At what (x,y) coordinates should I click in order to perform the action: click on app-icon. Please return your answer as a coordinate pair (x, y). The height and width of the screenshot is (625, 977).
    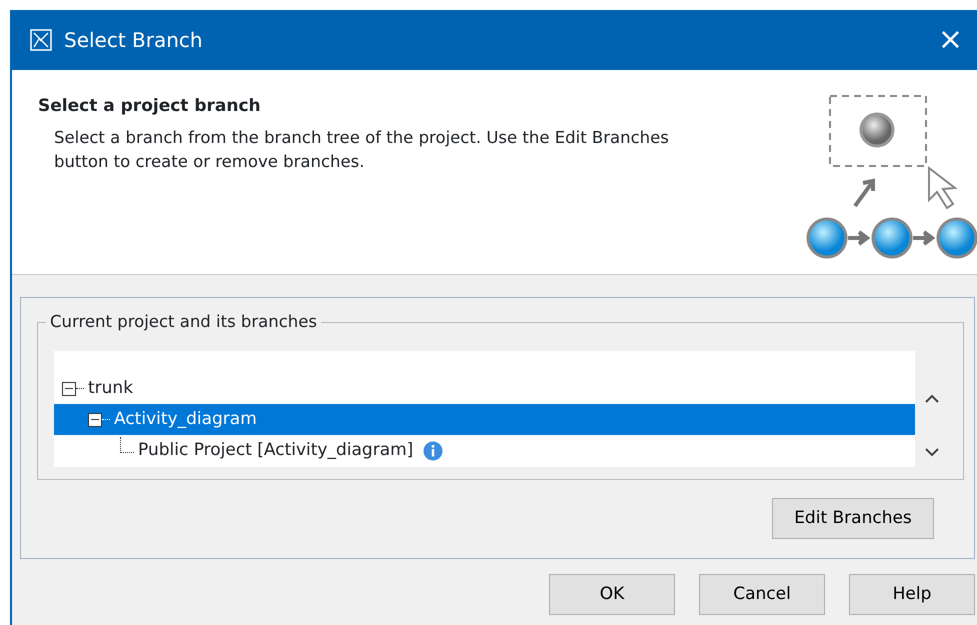
    Looking at the image, I should click on (41, 40).